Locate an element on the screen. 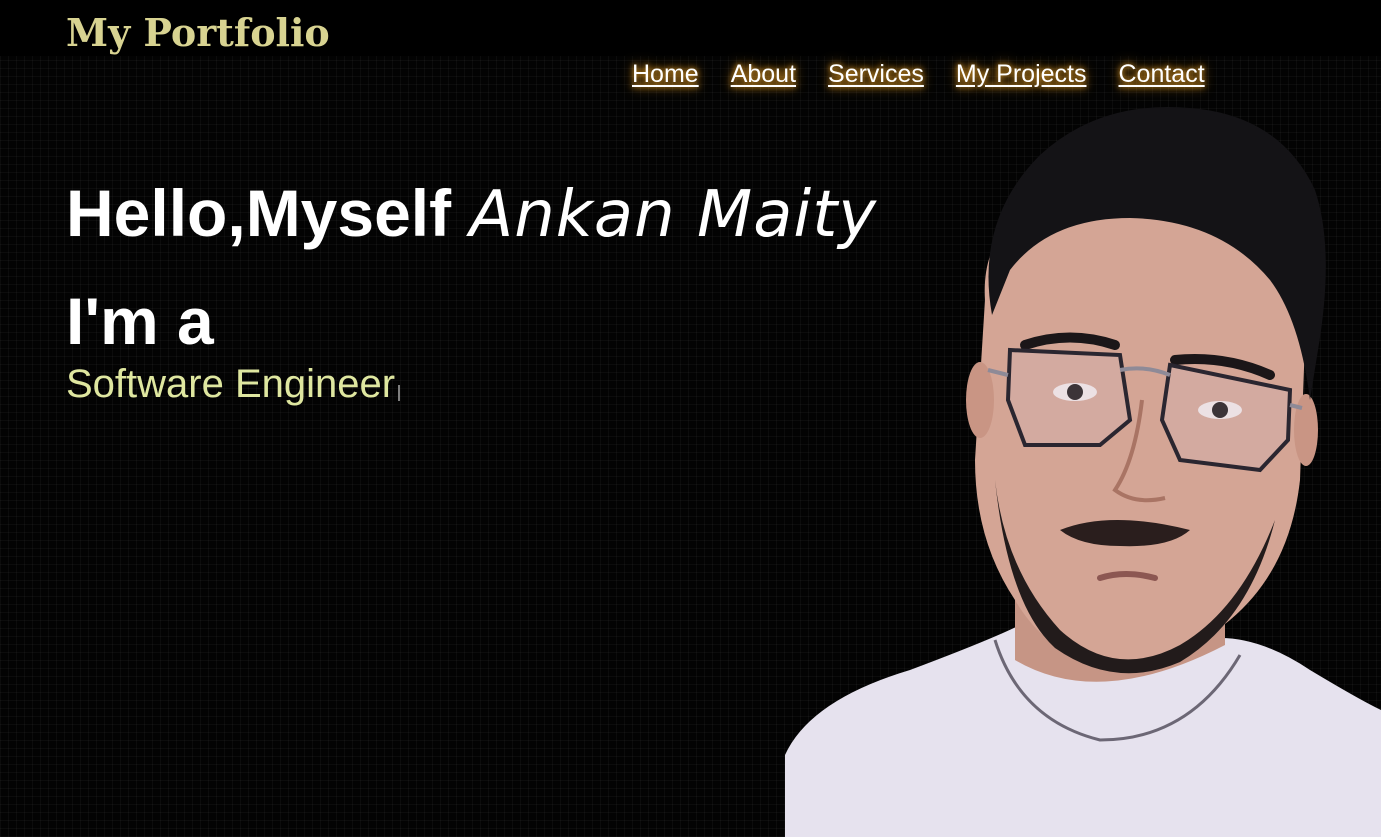 The image size is (1381, 837). role-line: Software Engineer is located at coordinates (471, 384).